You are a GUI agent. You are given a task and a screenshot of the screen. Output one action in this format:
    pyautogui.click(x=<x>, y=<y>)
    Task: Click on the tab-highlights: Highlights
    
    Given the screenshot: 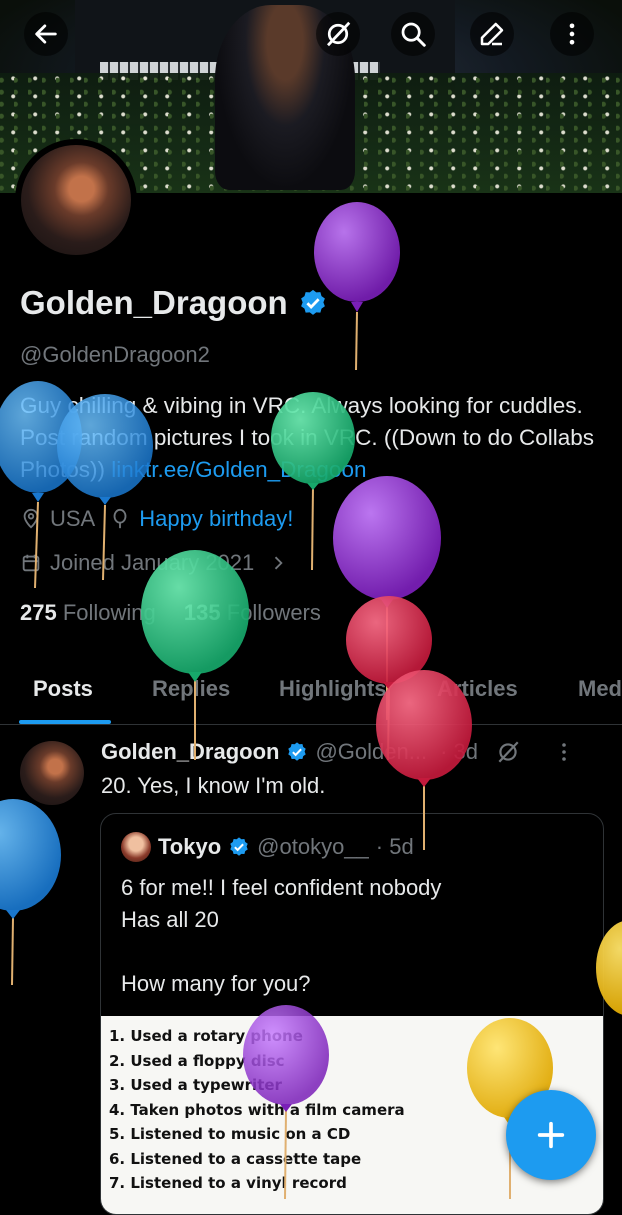 What is the action you would take?
    pyautogui.click(x=333, y=689)
    